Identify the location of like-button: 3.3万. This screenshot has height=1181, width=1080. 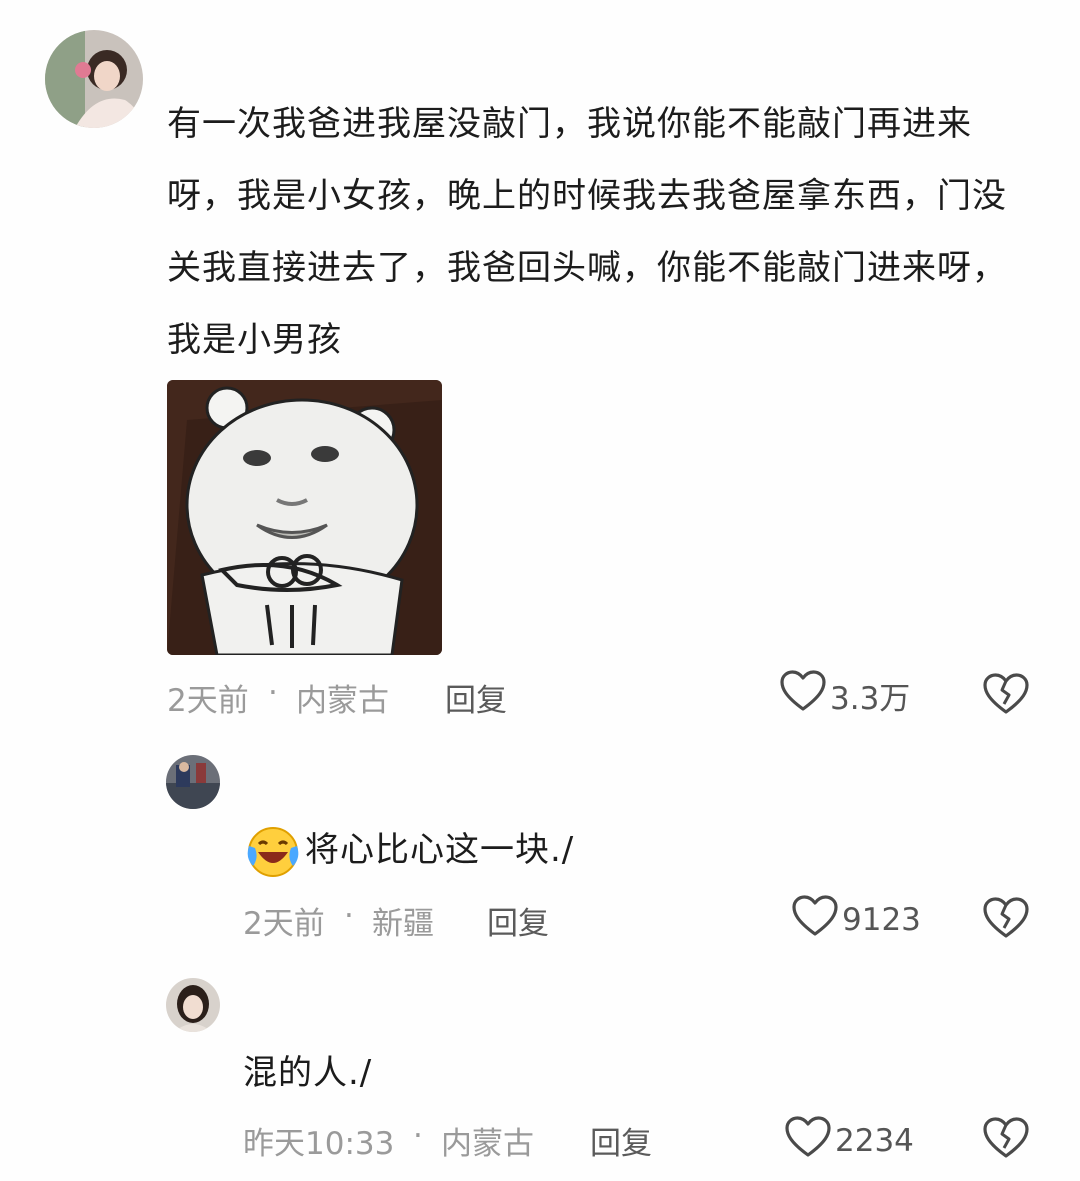
(845, 695).